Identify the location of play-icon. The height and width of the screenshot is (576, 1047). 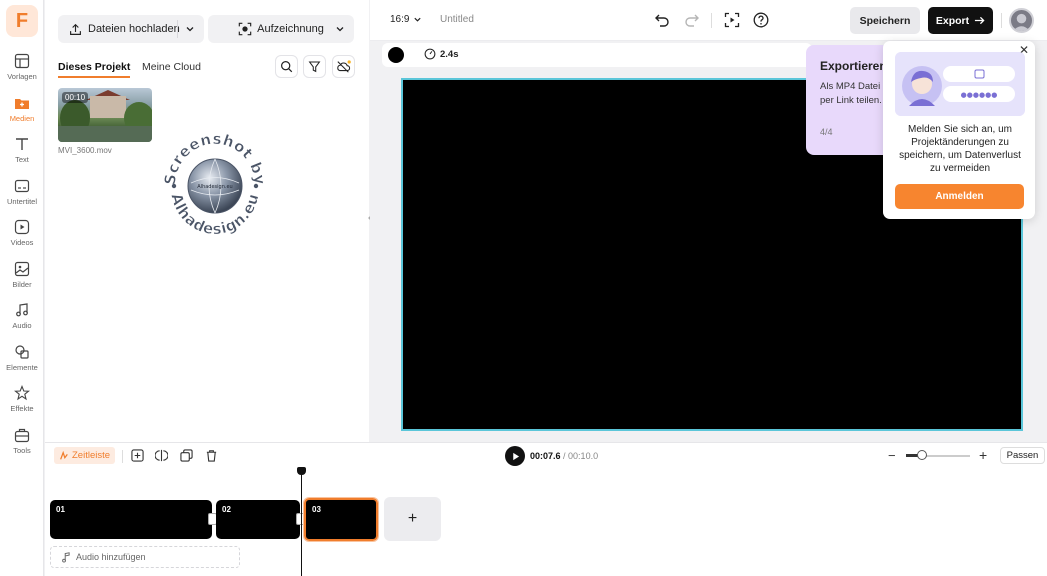
(515, 456).